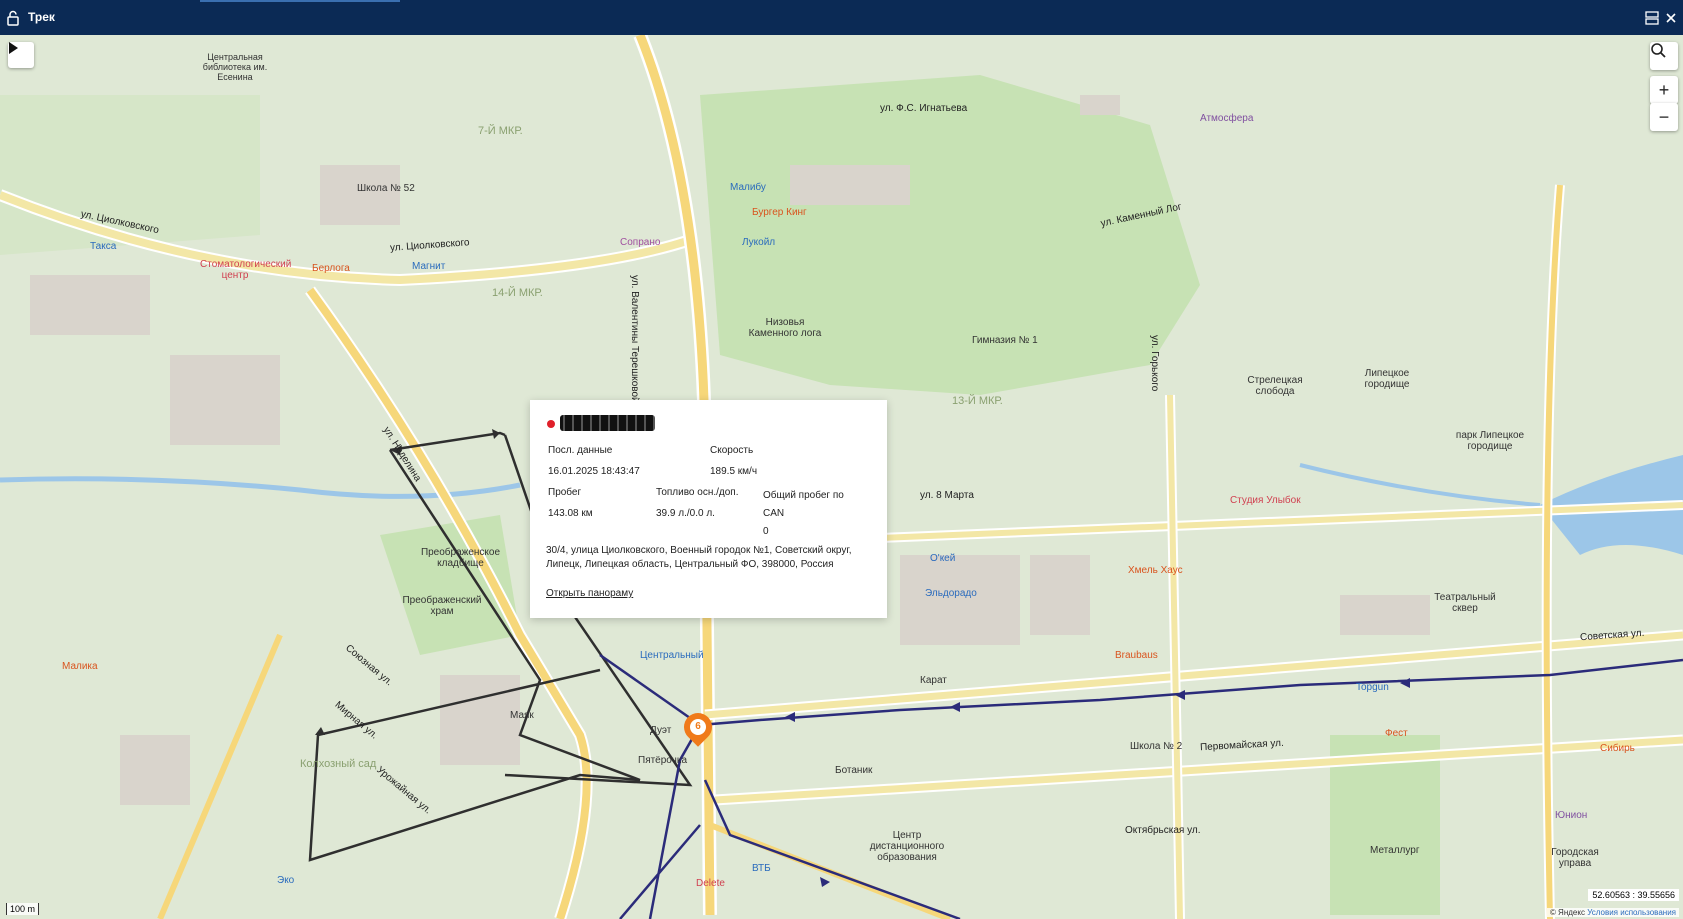 The height and width of the screenshot is (919, 1683). Describe the element at coordinates (785, 328) in the screenshot. I see `poi-label: Низовья Каменного лога` at that location.